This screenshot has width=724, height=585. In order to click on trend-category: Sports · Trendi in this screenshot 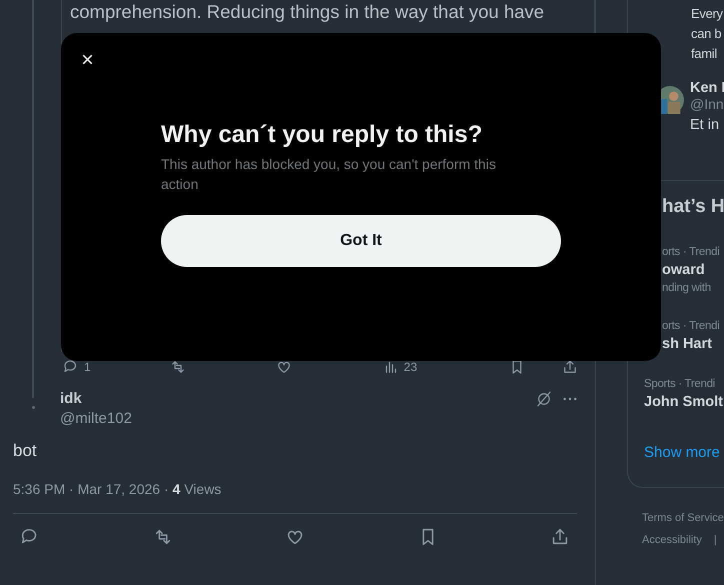, I will do `click(680, 384)`.